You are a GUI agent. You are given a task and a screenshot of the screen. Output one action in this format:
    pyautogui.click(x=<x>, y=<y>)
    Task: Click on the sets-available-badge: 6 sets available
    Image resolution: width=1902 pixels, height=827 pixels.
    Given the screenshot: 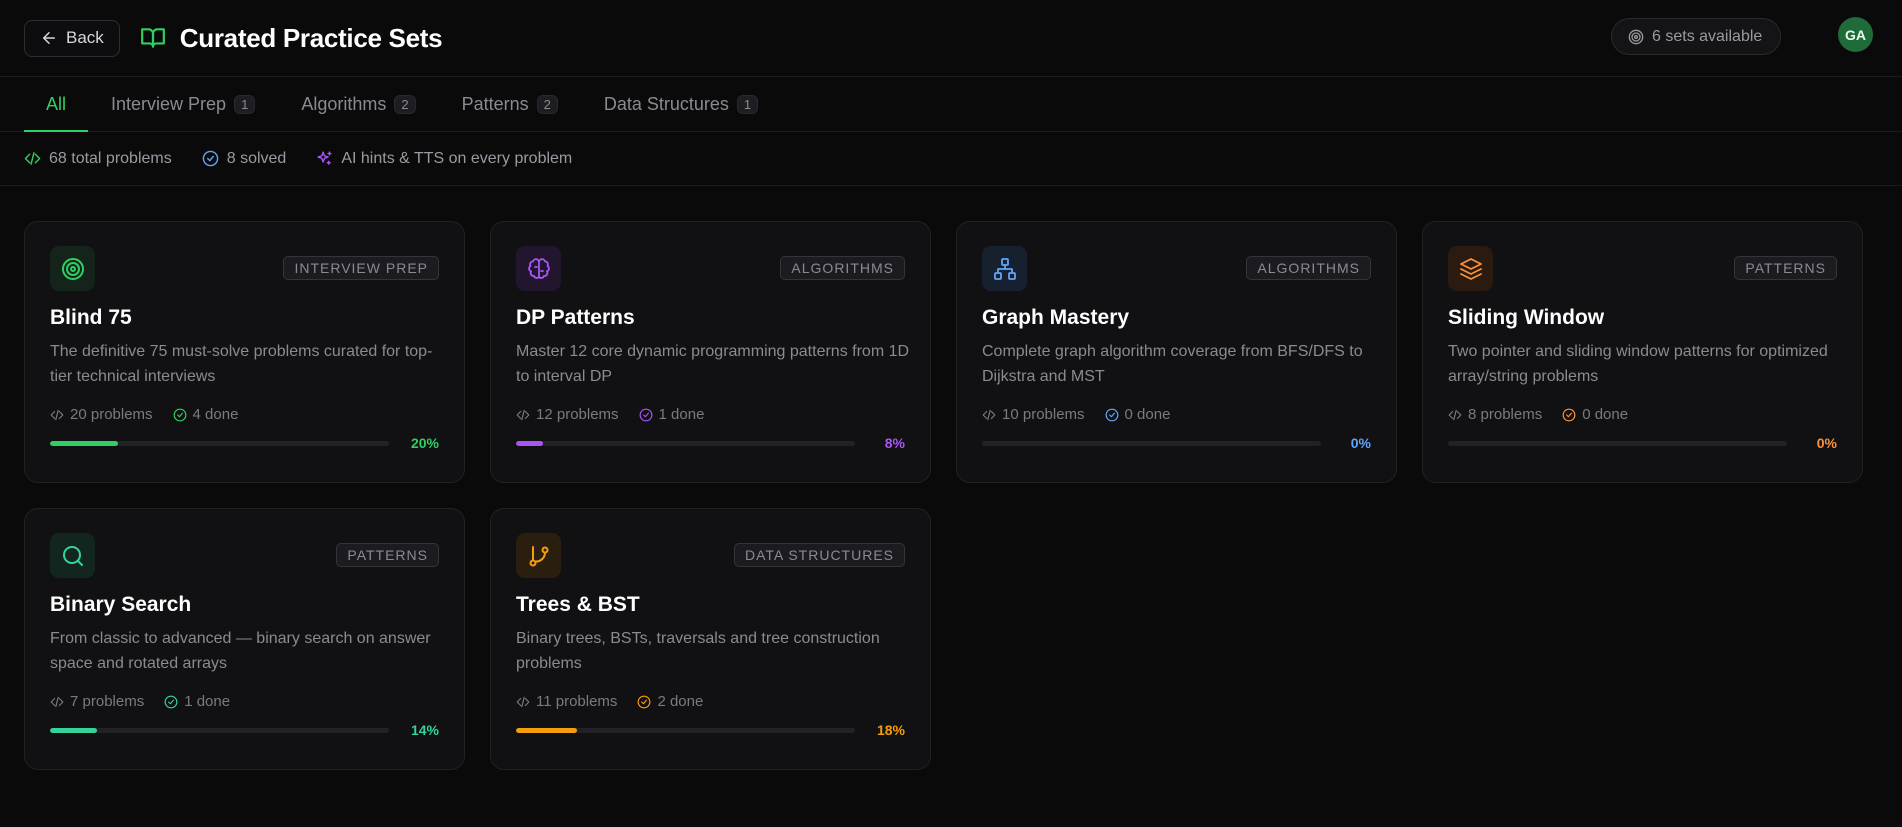 What is the action you would take?
    pyautogui.click(x=1696, y=36)
    